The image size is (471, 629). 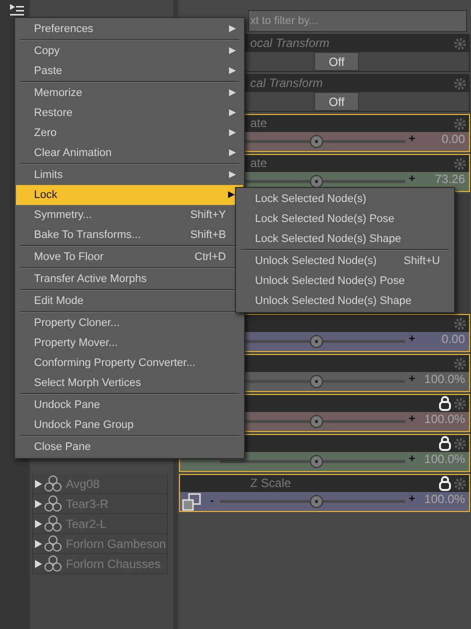 I want to click on menu-item: Lock Selected Node(s) Shape, so click(x=345, y=239).